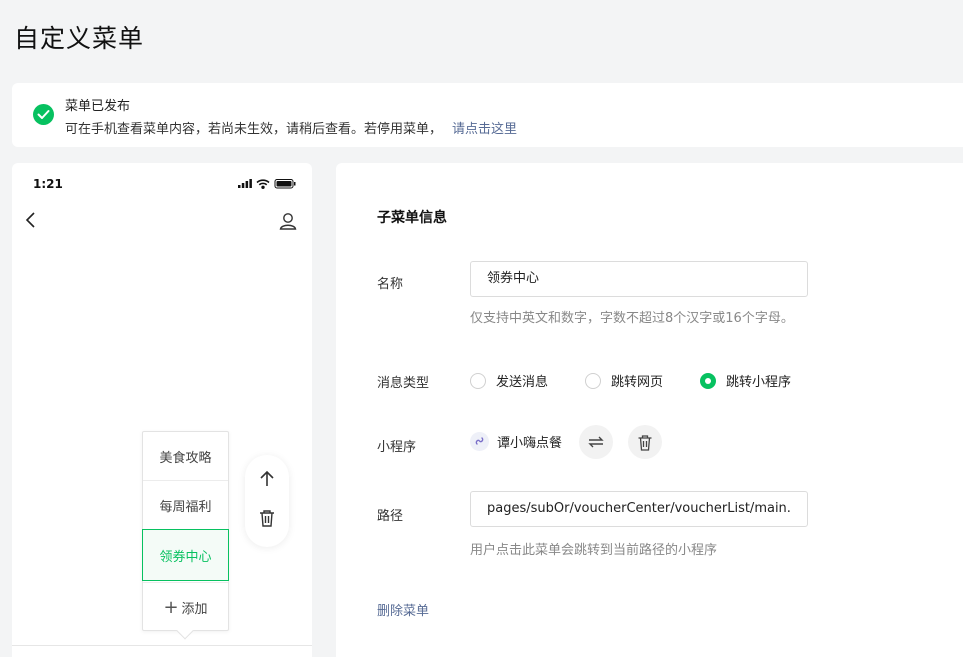 The width and height of the screenshot is (963, 657). What do you see at coordinates (632, 318) in the screenshot?
I see `name-hint: 仅支持中英文和数字，字数不超过8个汉字或16个字母。` at bounding box center [632, 318].